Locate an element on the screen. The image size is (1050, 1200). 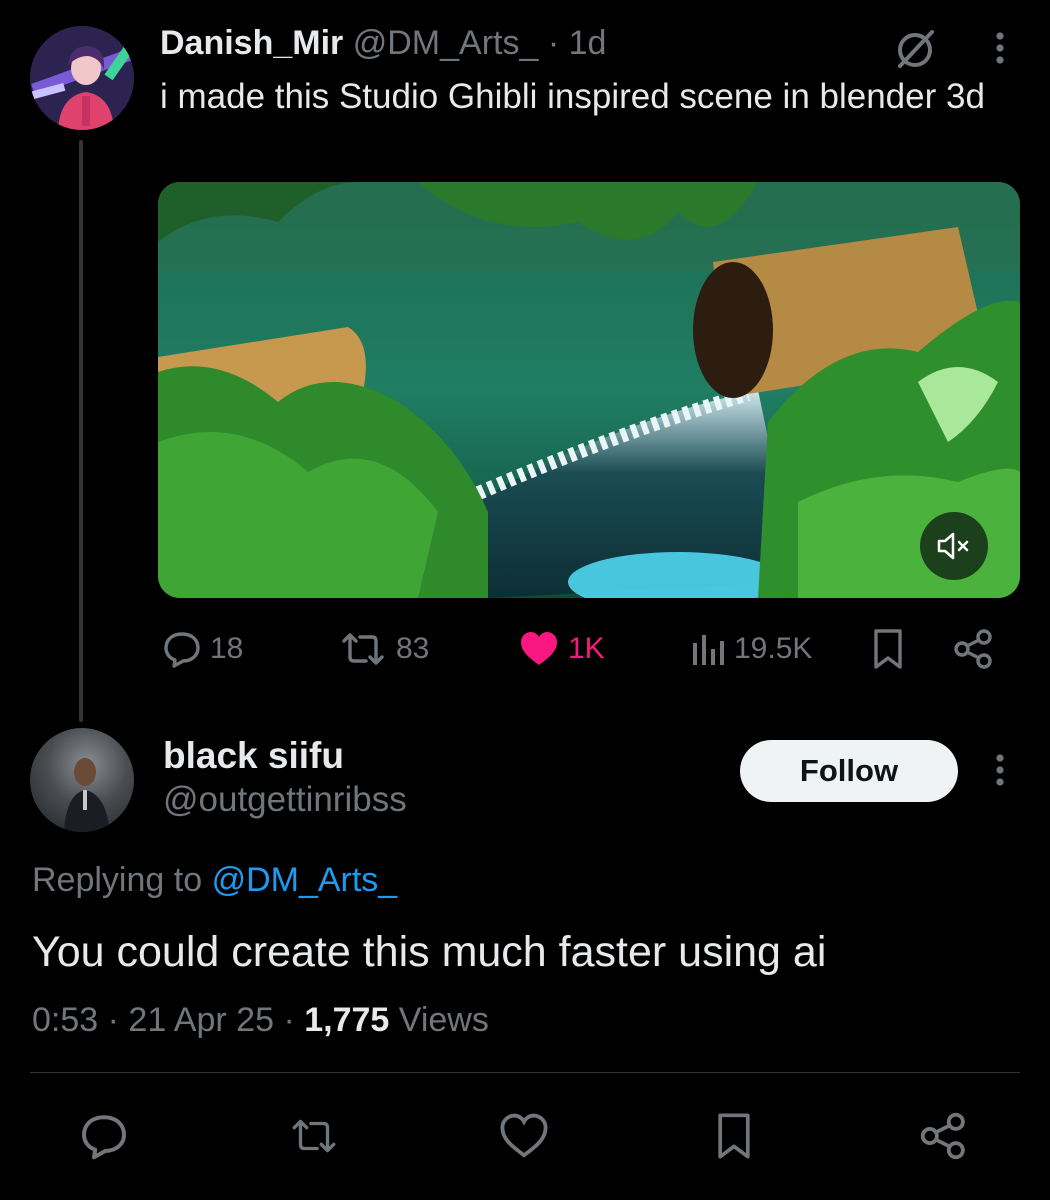
reply-count: 18 is located at coordinates (227, 648).